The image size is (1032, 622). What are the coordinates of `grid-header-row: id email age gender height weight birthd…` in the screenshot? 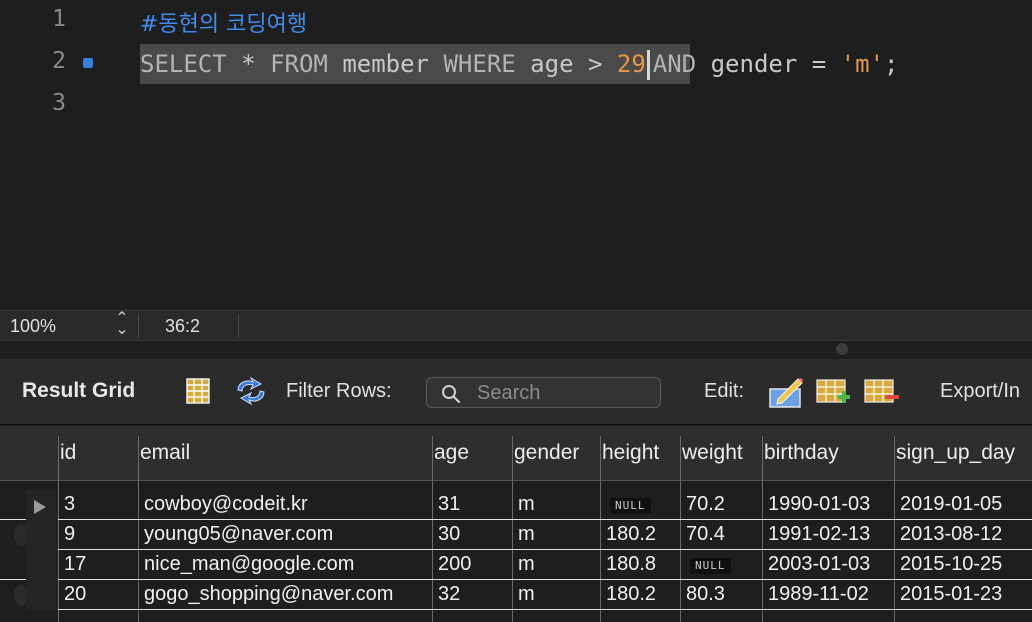 It's located at (516, 453).